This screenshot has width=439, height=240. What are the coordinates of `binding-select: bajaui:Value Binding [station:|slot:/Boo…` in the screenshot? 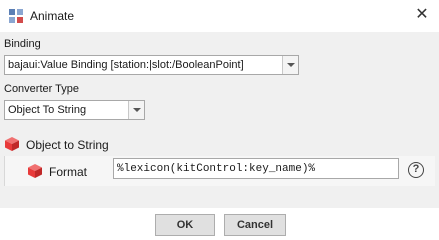 It's located at (151, 65).